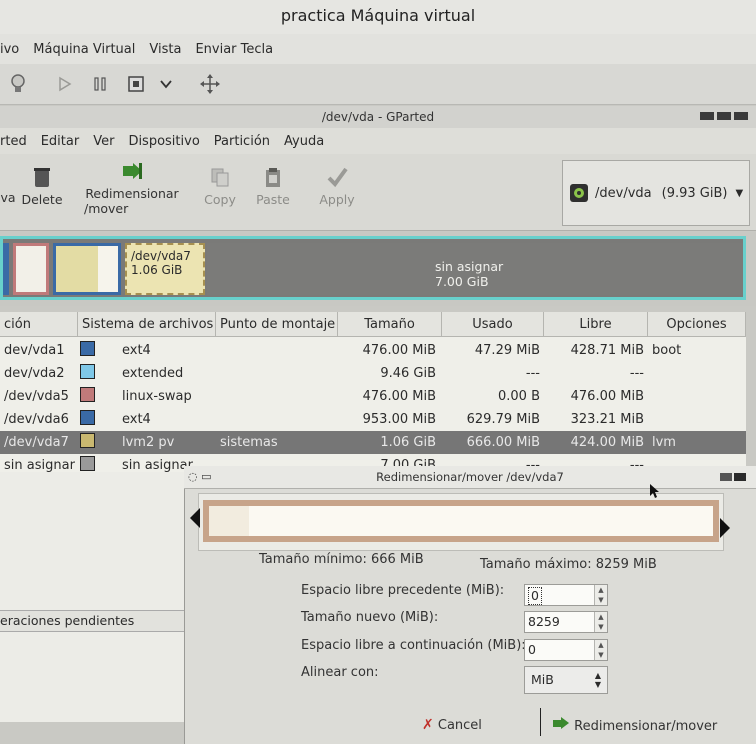 Image resolution: width=756 pixels, height=744 pixels. What do you see at coordinates (568, 564) in the screenshot?
I see `max-size-label: Tamaño máximo: 8259 MiB` at bounding box center [568, 564].